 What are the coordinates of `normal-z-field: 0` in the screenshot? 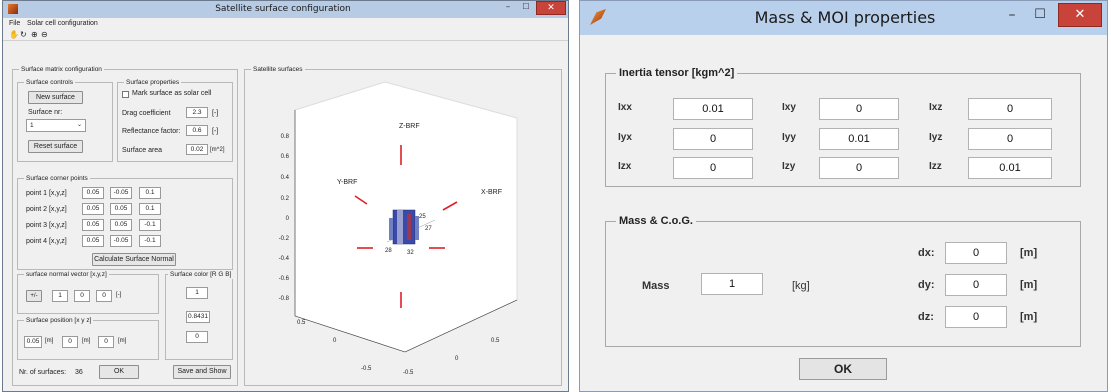 It's located at (104, 296).